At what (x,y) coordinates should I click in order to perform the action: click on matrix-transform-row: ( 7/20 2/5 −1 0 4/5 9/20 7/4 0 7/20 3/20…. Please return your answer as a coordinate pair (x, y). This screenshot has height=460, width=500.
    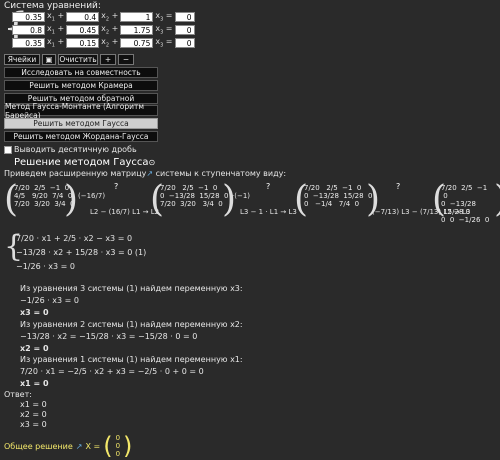
    Looking at the image, I should click on (252, 202).